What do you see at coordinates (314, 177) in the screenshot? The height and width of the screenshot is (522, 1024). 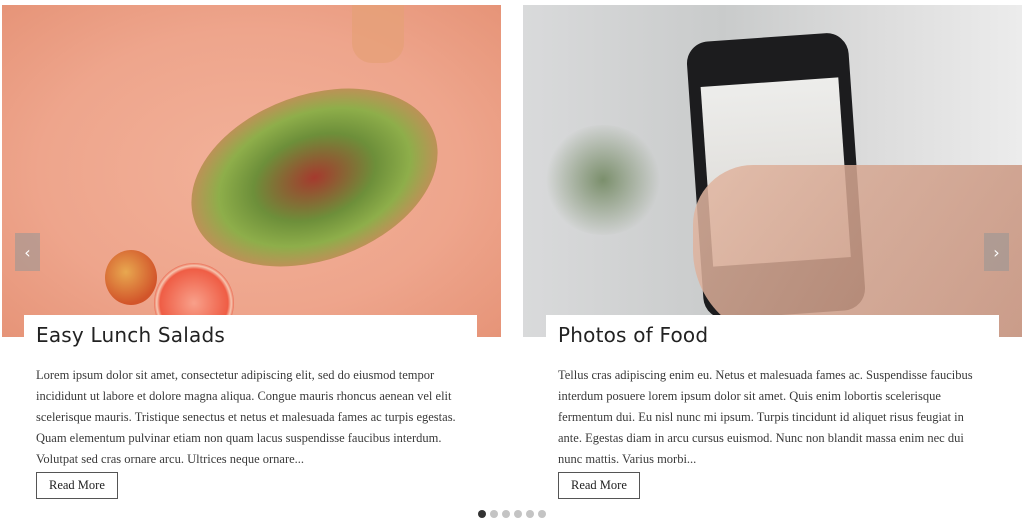 I see `salad-platter` at bounding box center [314, 177].